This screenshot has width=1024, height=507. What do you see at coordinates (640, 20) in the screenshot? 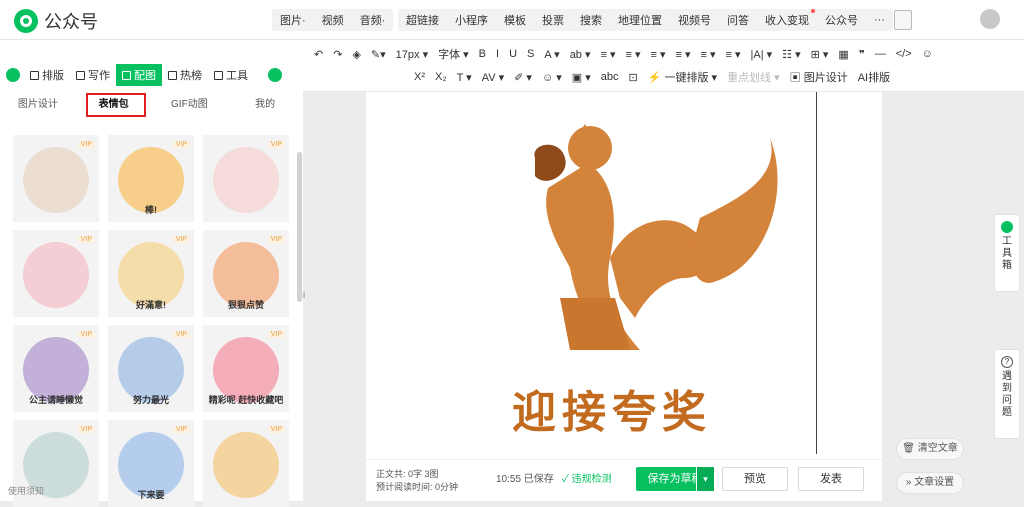
I see `feature-location: 地理位置` at bounding box center [640, 20].